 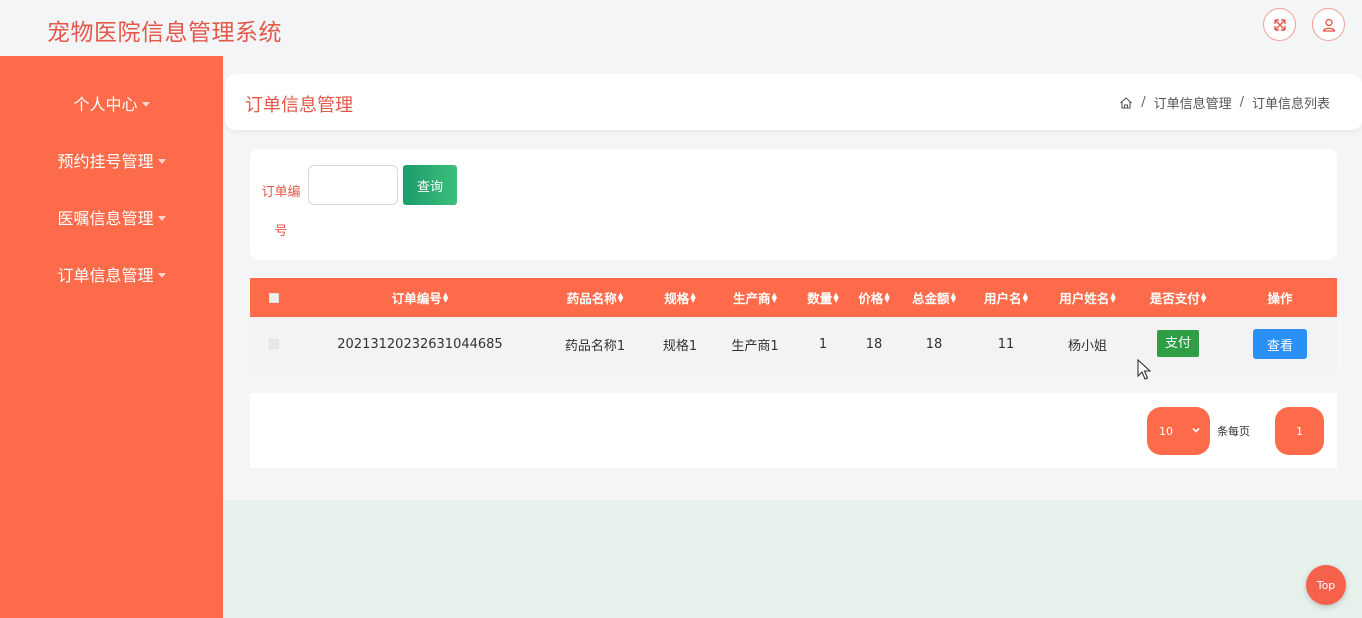 I want to click on order-no-input, so click(x=353, y=185).